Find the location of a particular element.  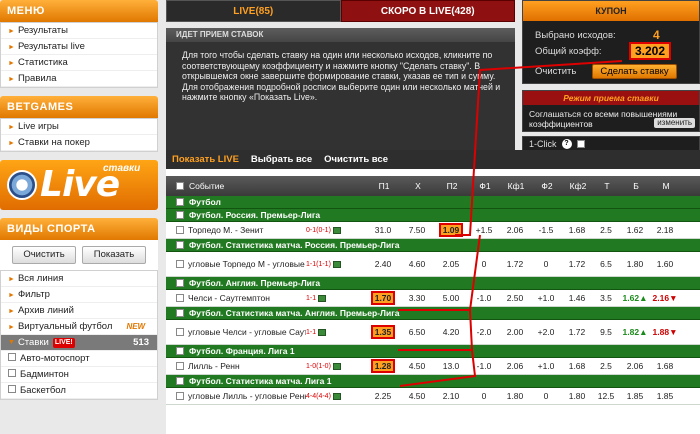

odds-cell-m: 1.60 is located at coordinates (665, 264).